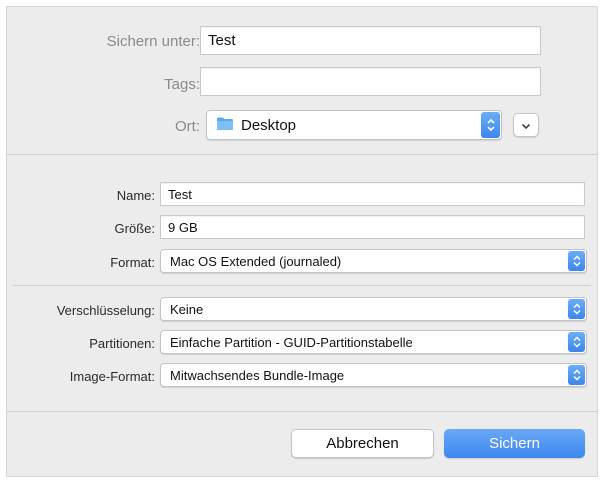 The width and height of the screenshot is (604, 483). Describe the element at coordinates (372, 194) in the screenshot. I see `name-input: Test` at that location.